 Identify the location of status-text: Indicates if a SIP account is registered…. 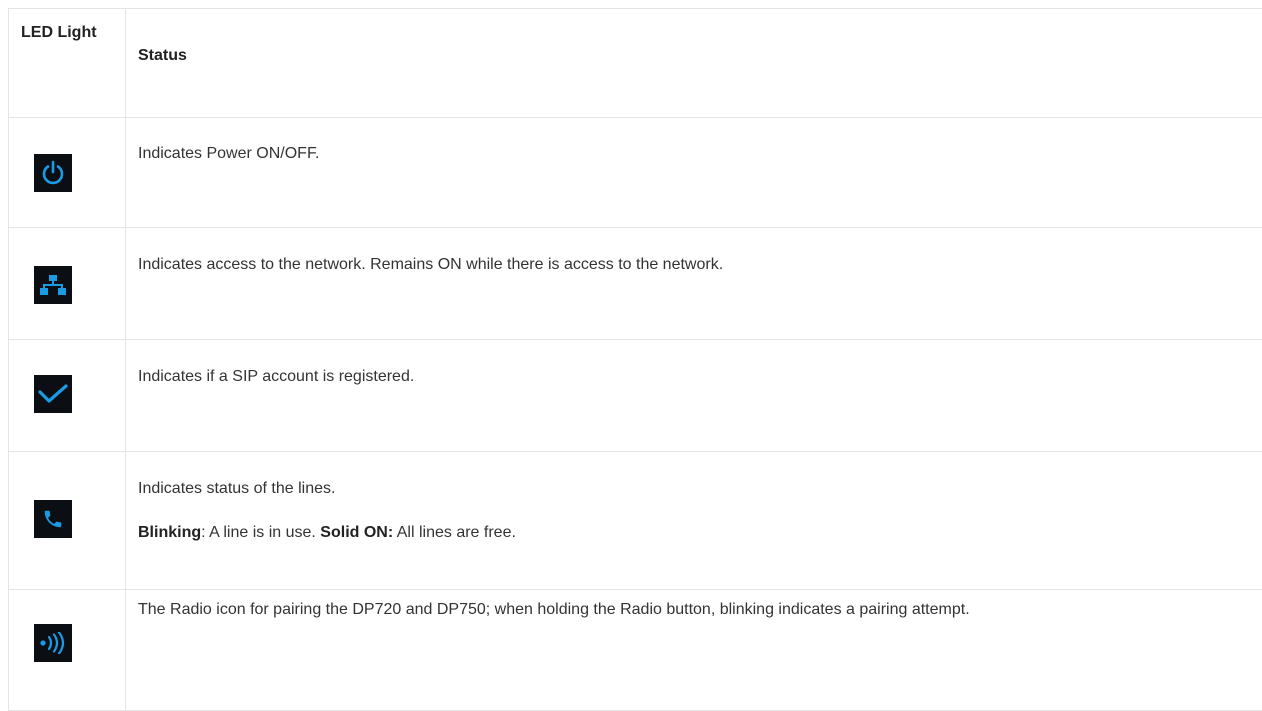
(694, 365).